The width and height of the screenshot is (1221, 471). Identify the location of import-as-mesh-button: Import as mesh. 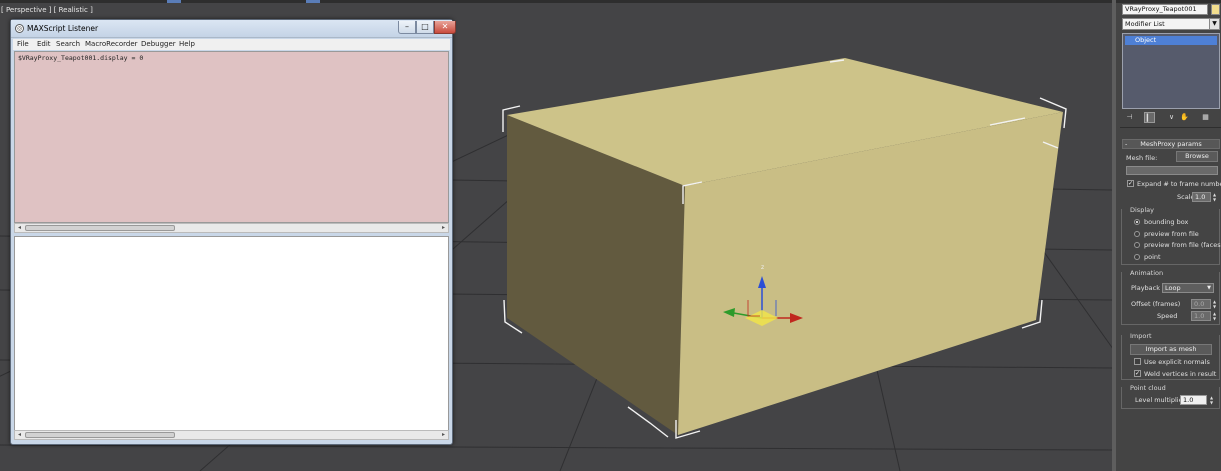
(1171, 349).